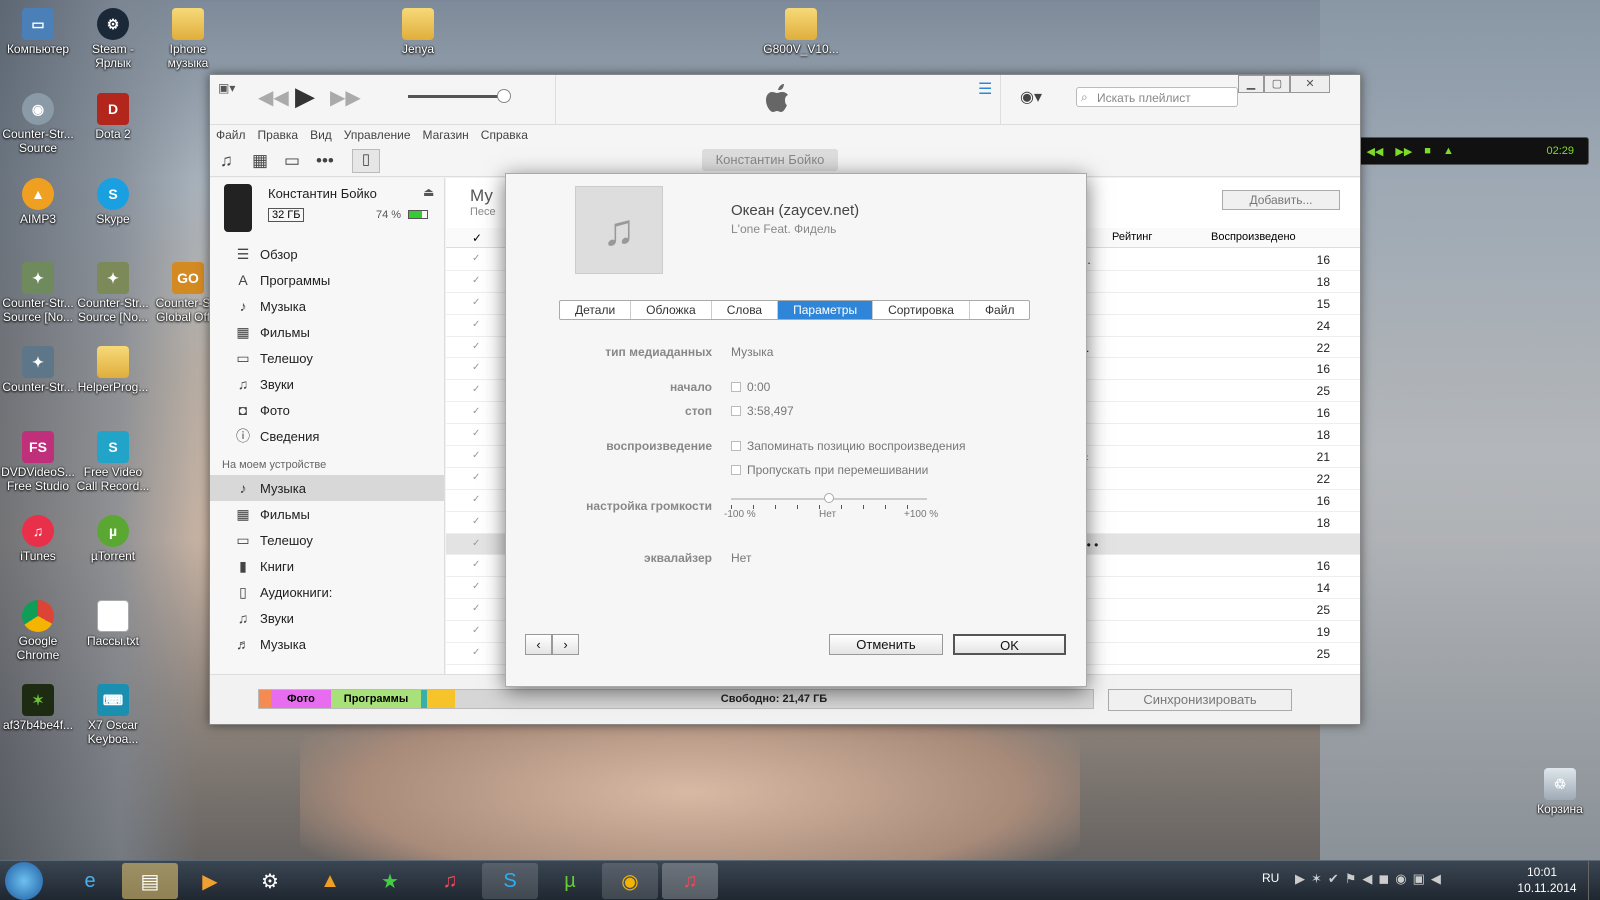 The image size is (1600, 900). Describe the element at coordinates (446, 135) in the screenshot. I see `menu-store: Магазин` at that location.